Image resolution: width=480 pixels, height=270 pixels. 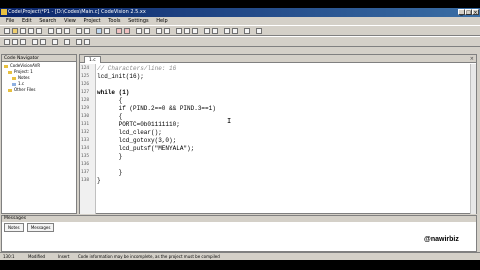 I want to click on save-all-icon, so click(x=31, y=31).